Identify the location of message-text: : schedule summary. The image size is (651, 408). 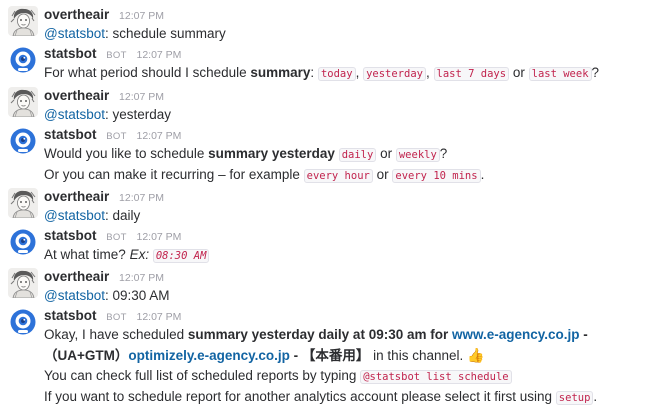
(165, 33).